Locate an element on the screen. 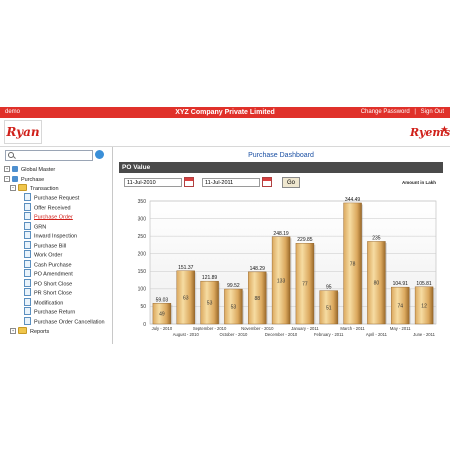 The width and height of the screenshot is (450, 450). sidebar-item-transaction: − Transaction is located at coordinates (34, 188).